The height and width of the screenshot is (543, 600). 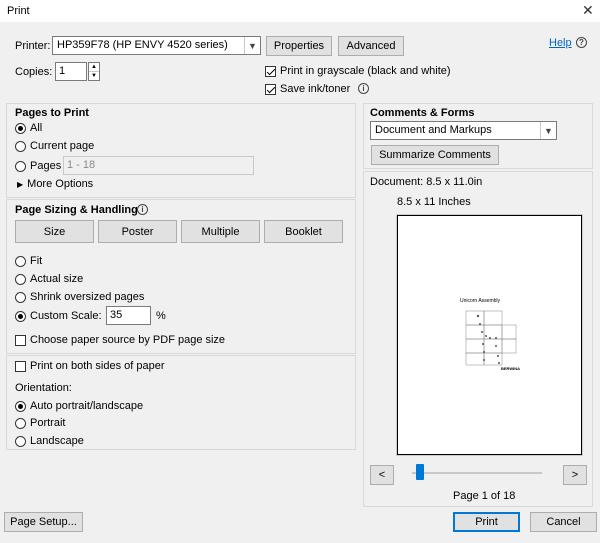 I want to click on stepper-down-icon: ▼, so click(x=94, y=76).